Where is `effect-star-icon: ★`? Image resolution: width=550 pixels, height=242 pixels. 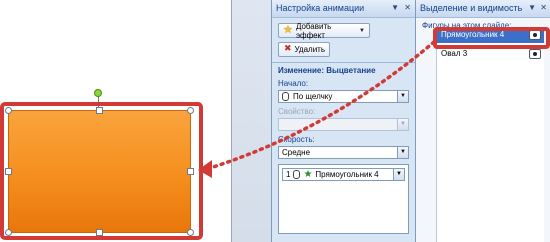
effect-star-icon: ★ is located at coordinates (308, 174).